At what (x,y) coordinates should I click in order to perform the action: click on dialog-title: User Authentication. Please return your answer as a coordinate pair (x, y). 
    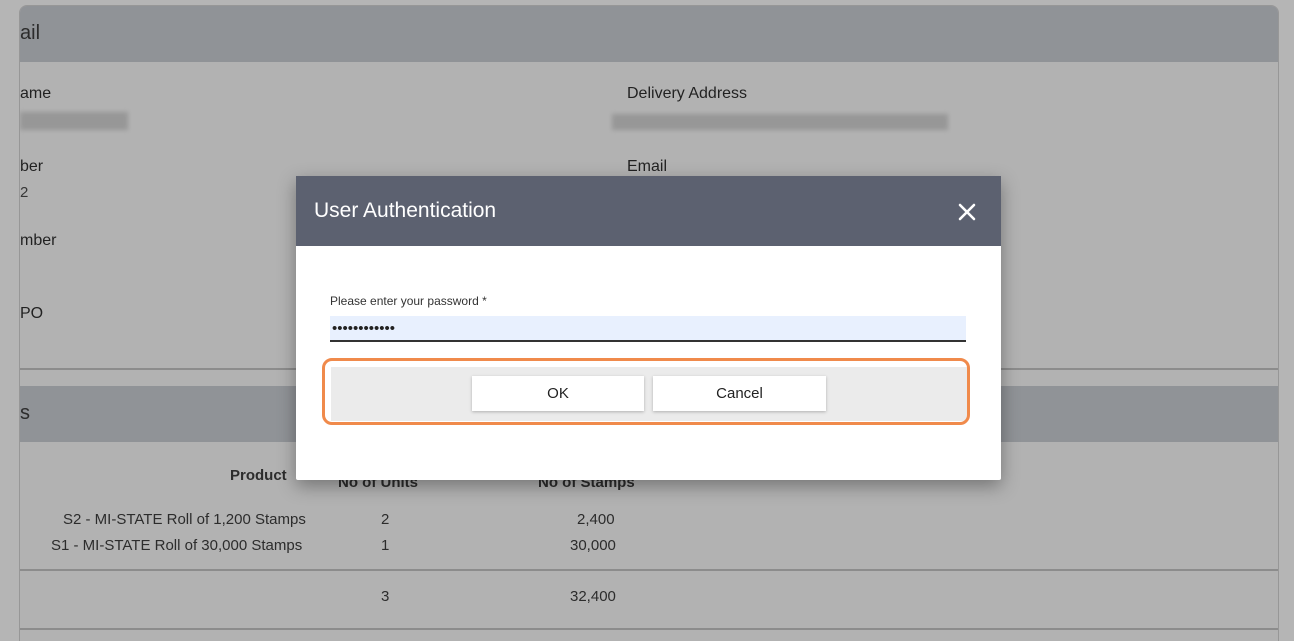
    Looking at the image, I should click on (405, 210).